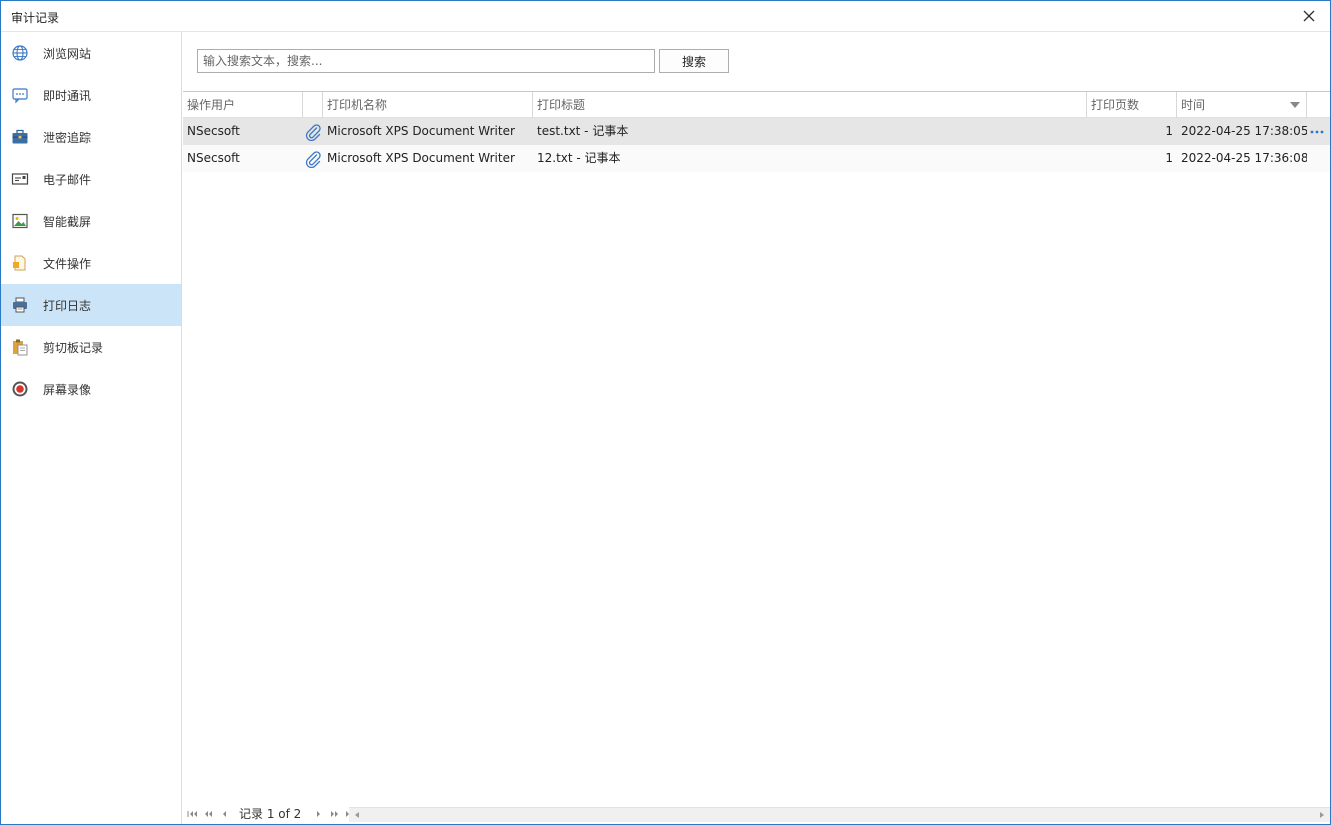  Describe the element at coordinates (67, 179) in the screenshot. I see `sidebar-item-label: 电子邮件` at that location.